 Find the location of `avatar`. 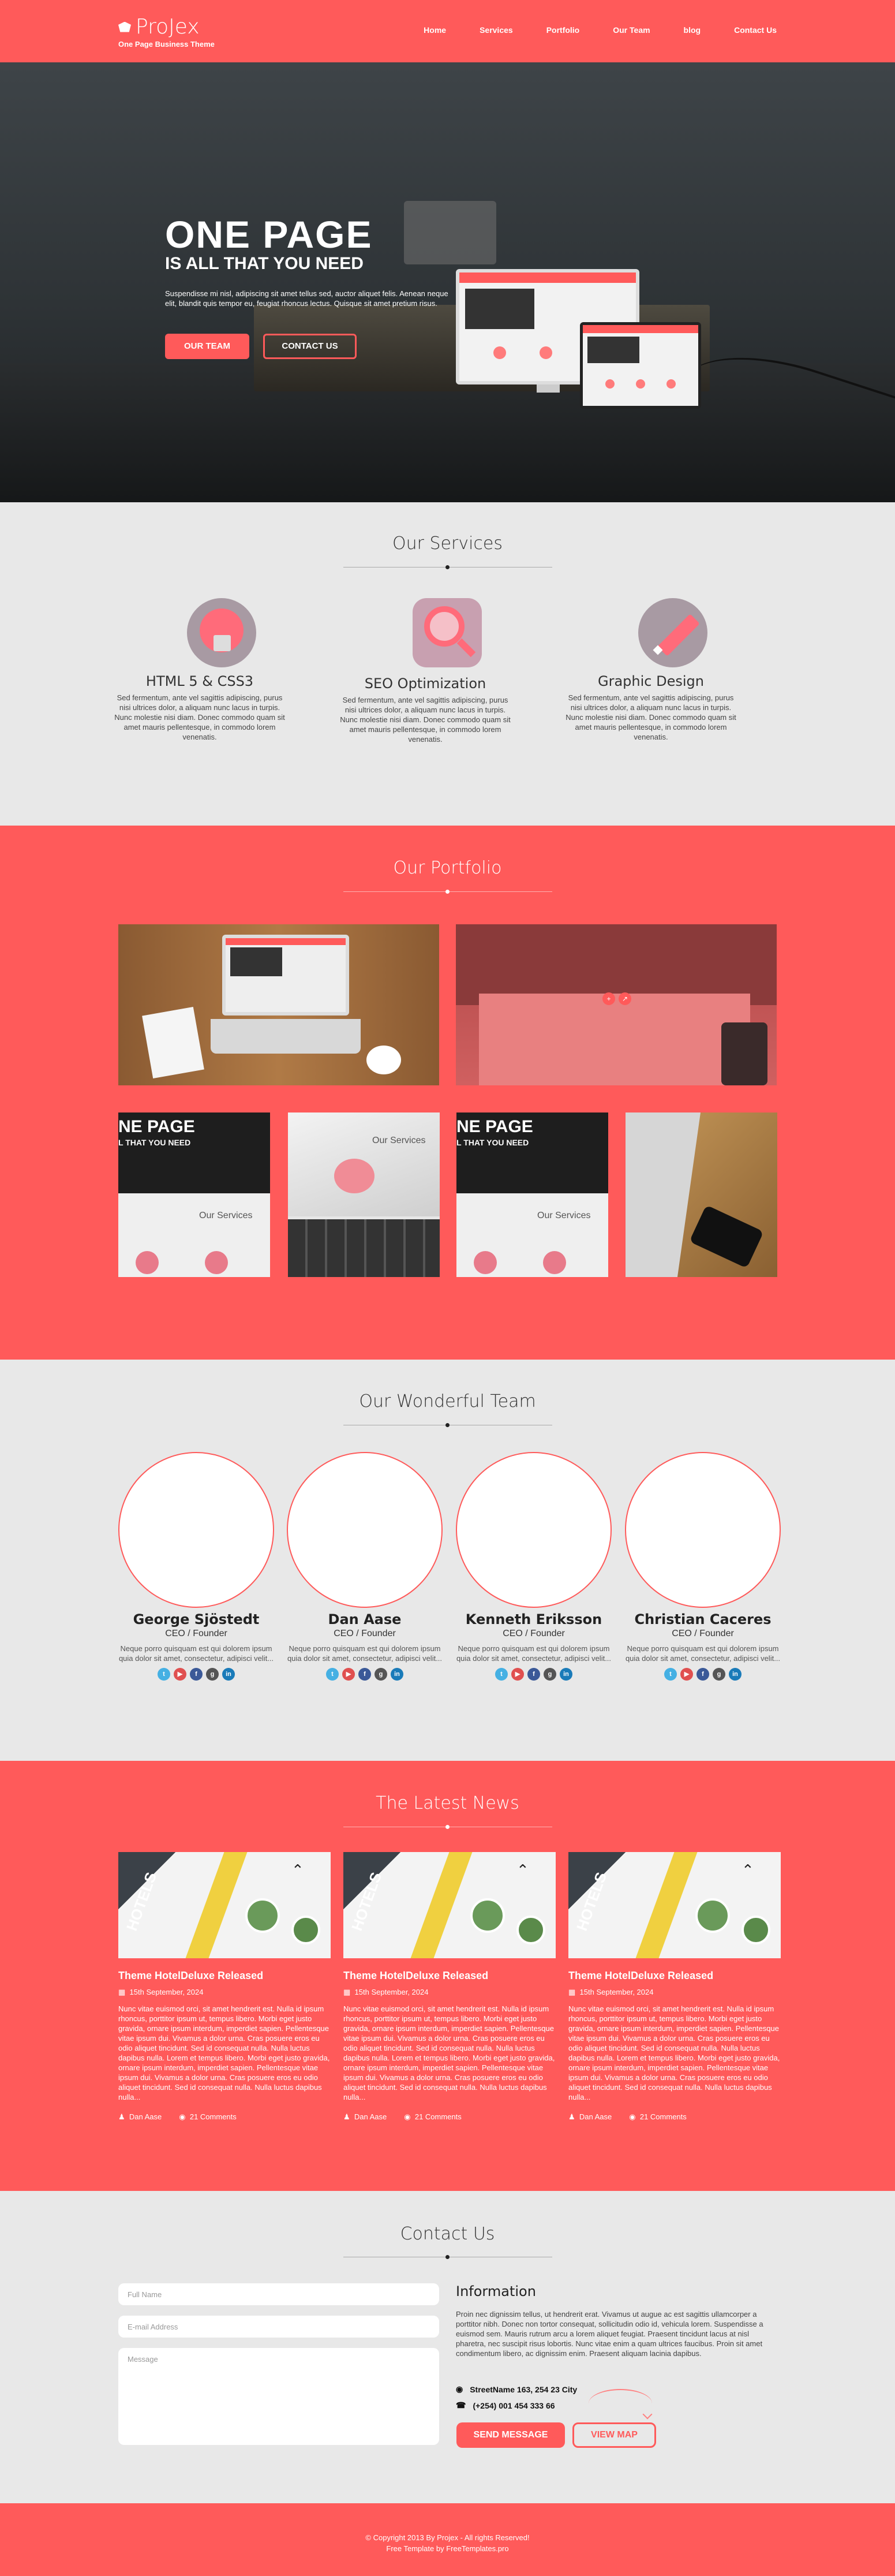

avatar is located at coordinates (196, 1530).